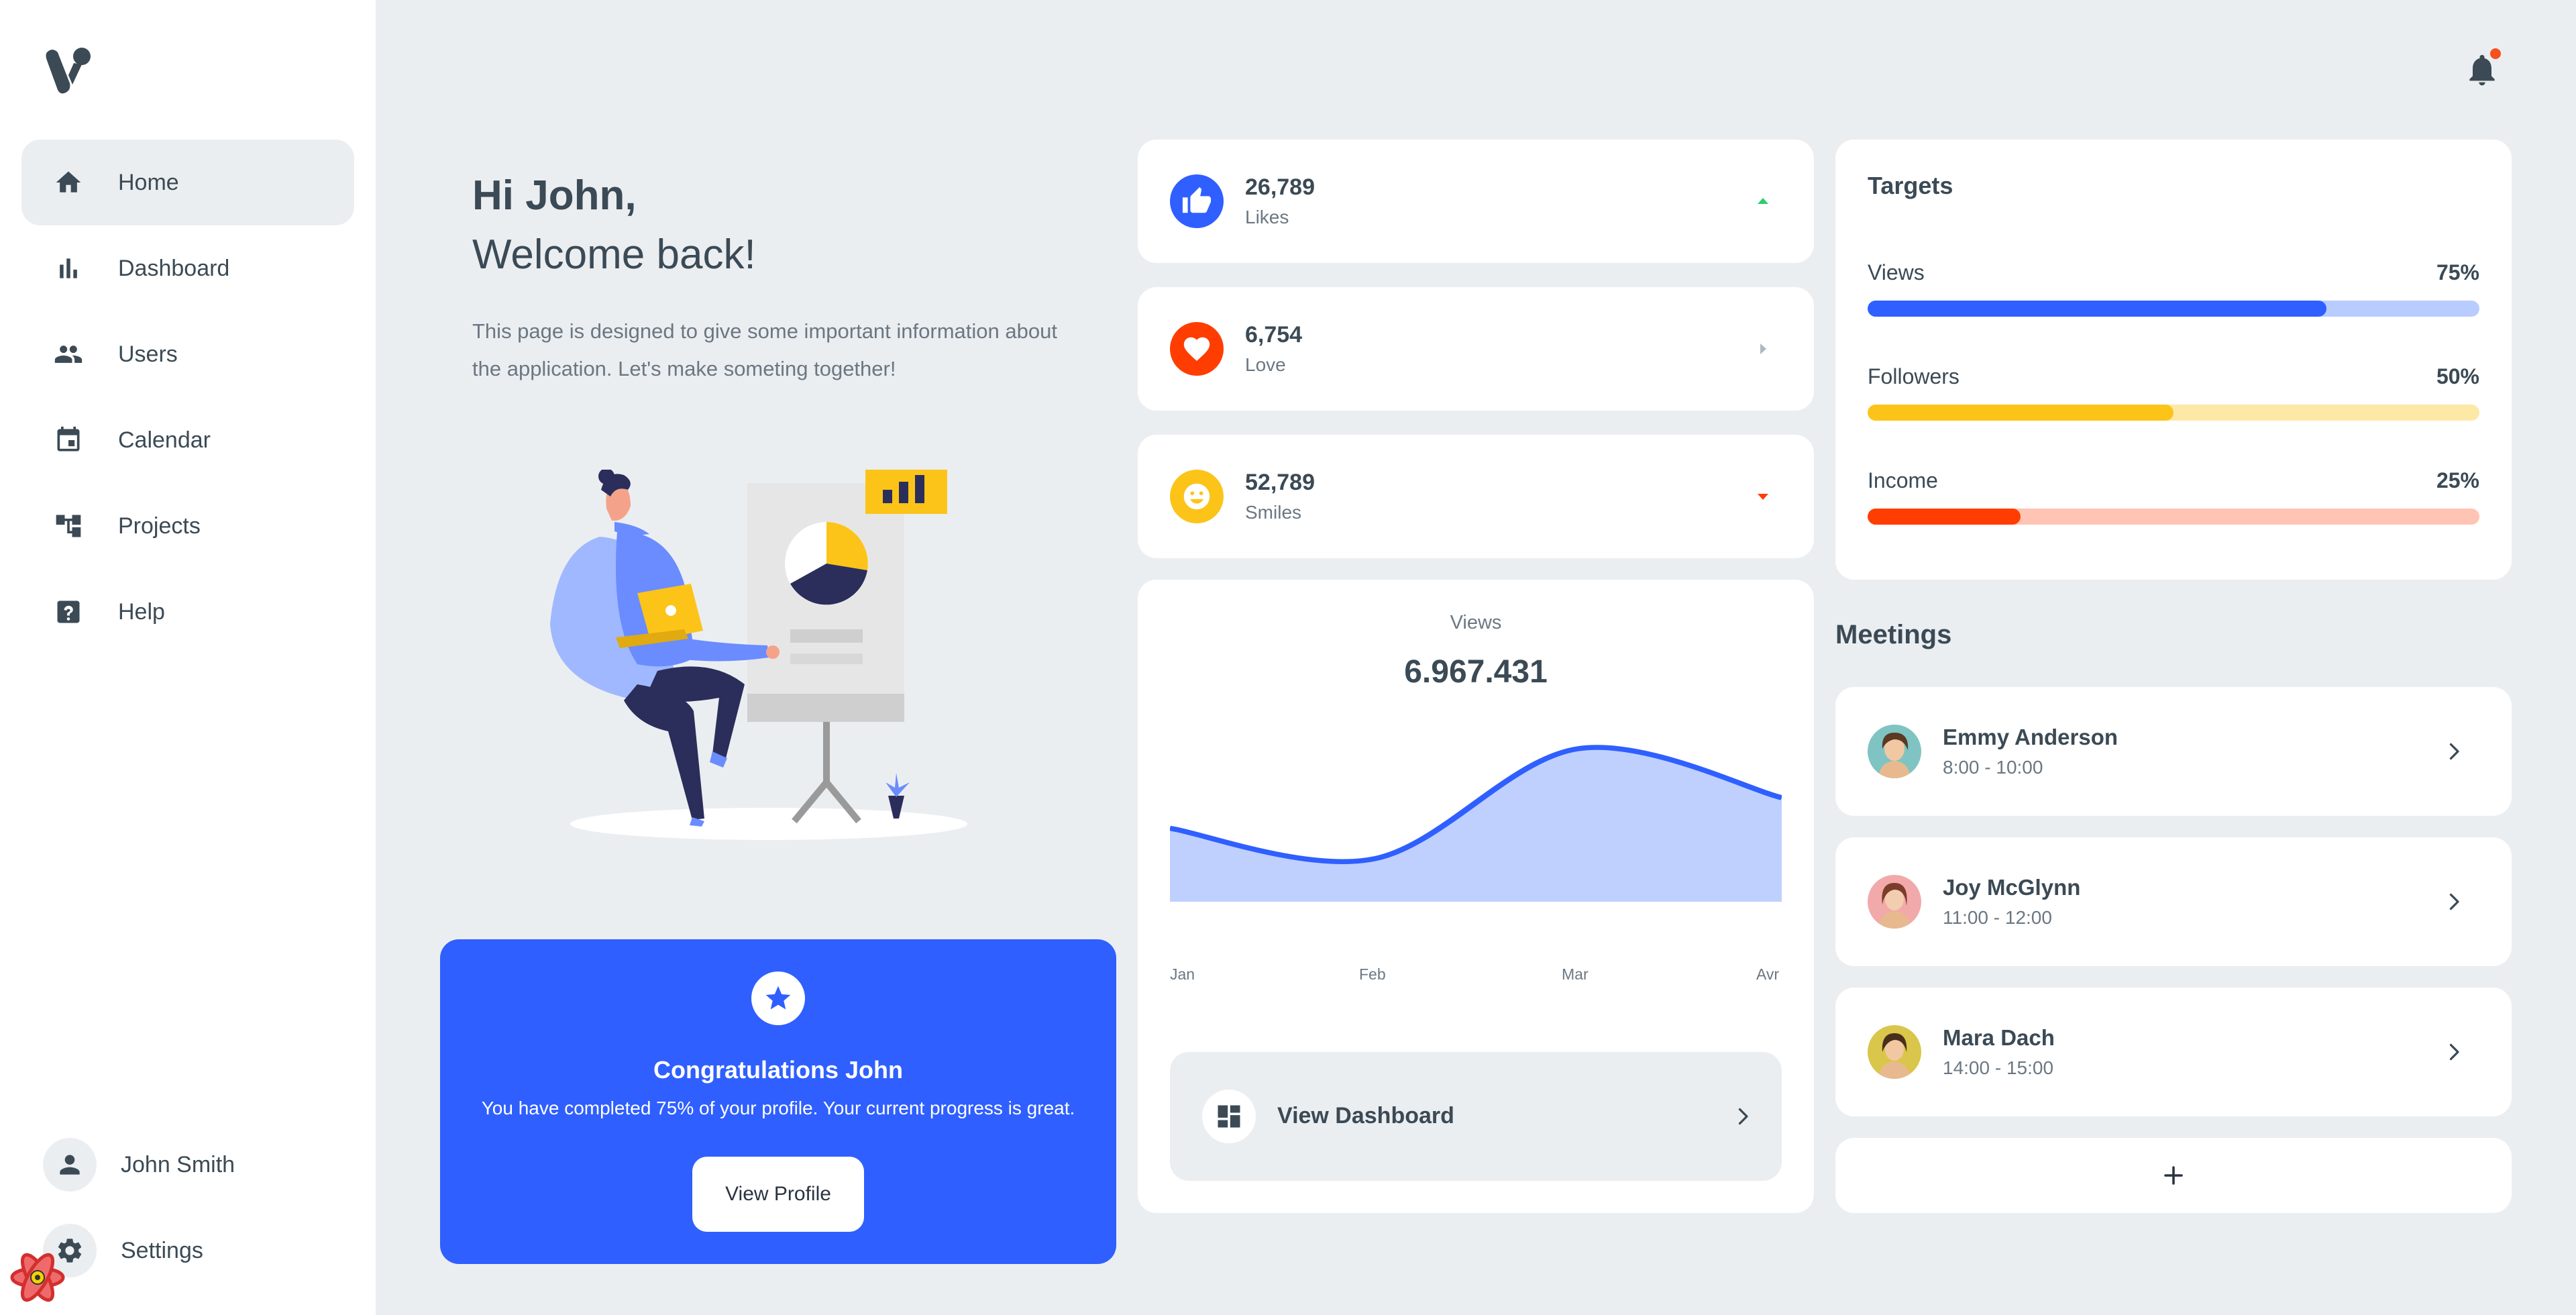 This screenshot has width=2576, height=1315. What do you see at coordinates (1365, 1115) in the screenshot?
I see `view-dashboard-label: View Dashboard` at bounding box center [1365, 1115].